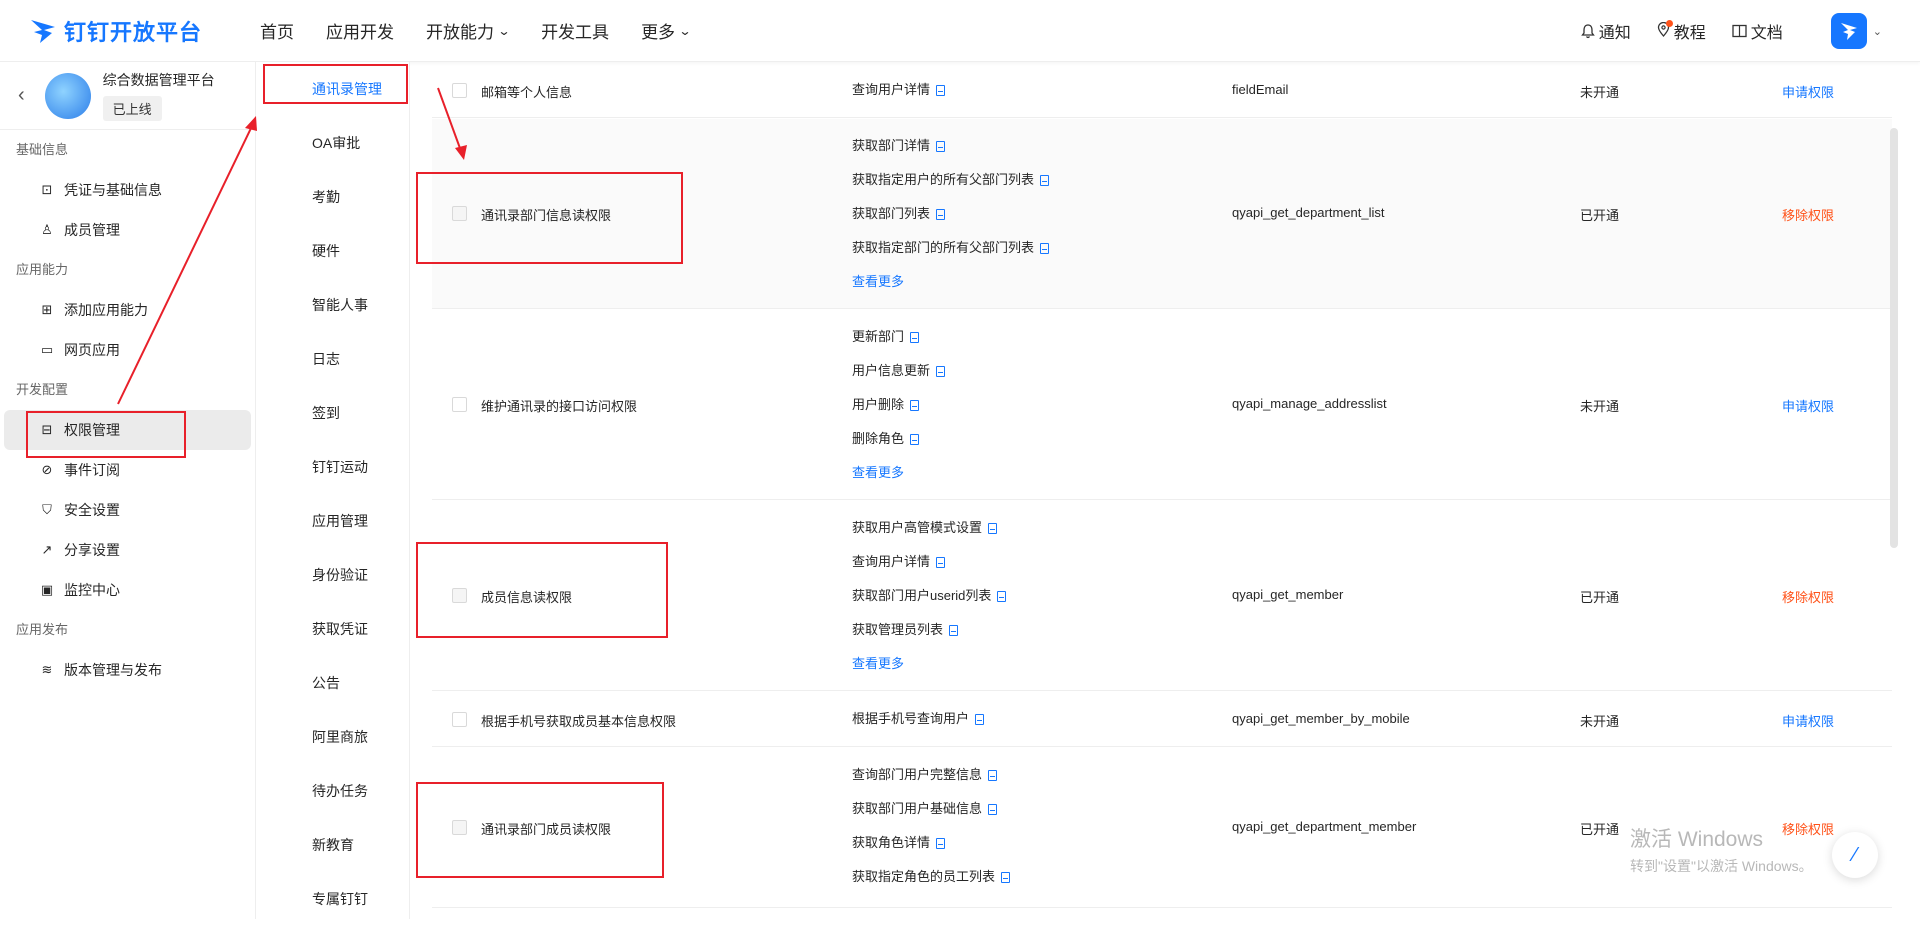 The image size is (1920, 926). What do you see at coordinates (1681, 31) in the screenshot?
I see `tutorial-link: 教程` at bounding box center [1681, 31].